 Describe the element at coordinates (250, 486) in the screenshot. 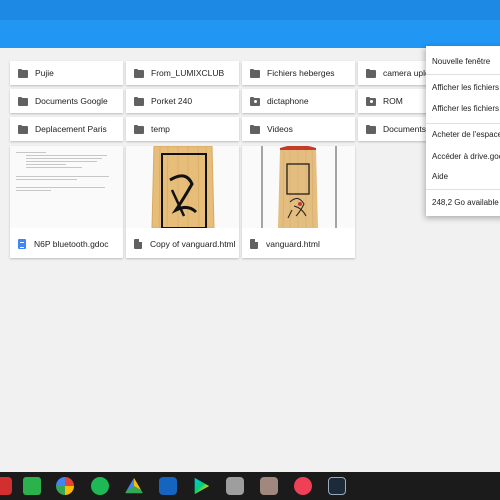

I see `taskbar-shelf` at that location.